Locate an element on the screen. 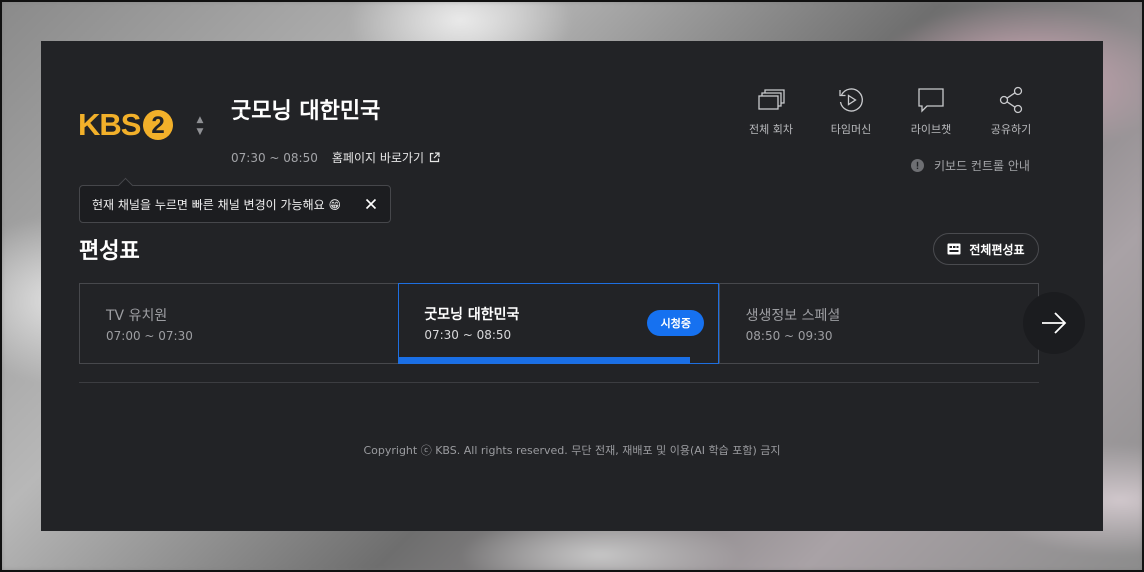  program-time-row: 07:30 ~ 08:50 홈페이지 바로가기 is located at coordinates (335, 157).